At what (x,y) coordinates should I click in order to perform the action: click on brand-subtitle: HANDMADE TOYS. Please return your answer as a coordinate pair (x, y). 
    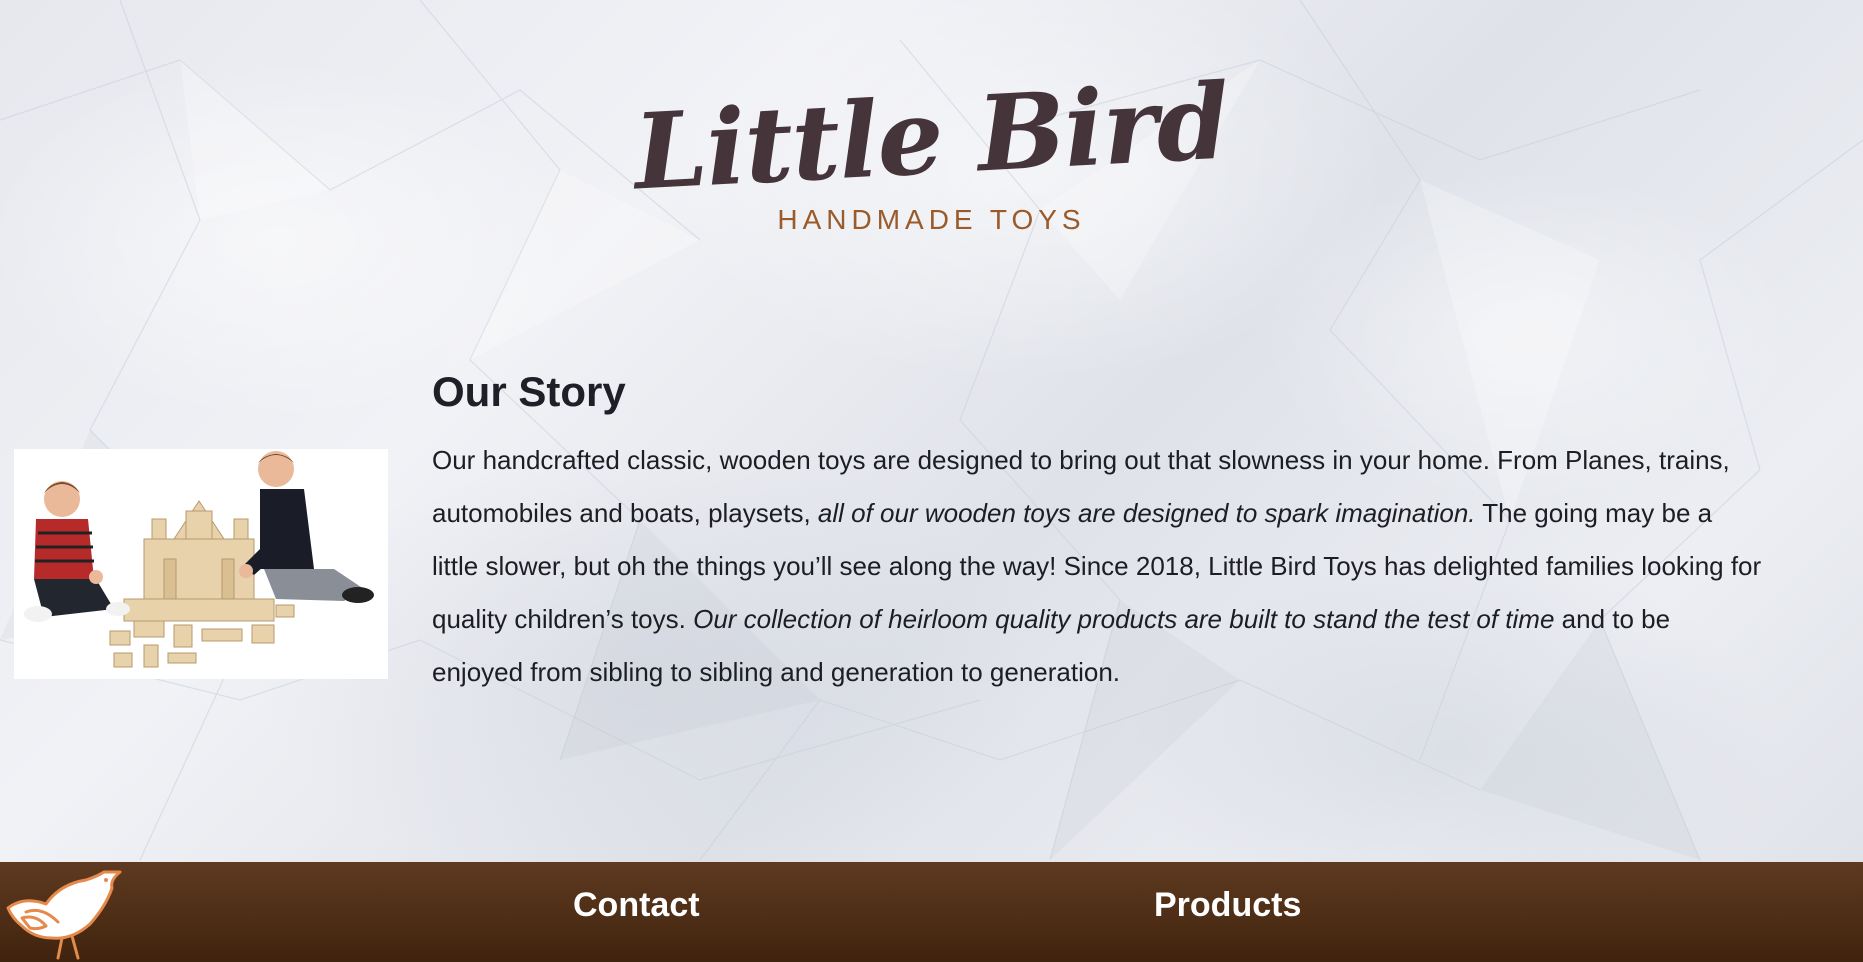
    Looking at the image, I should click on (931, 220).